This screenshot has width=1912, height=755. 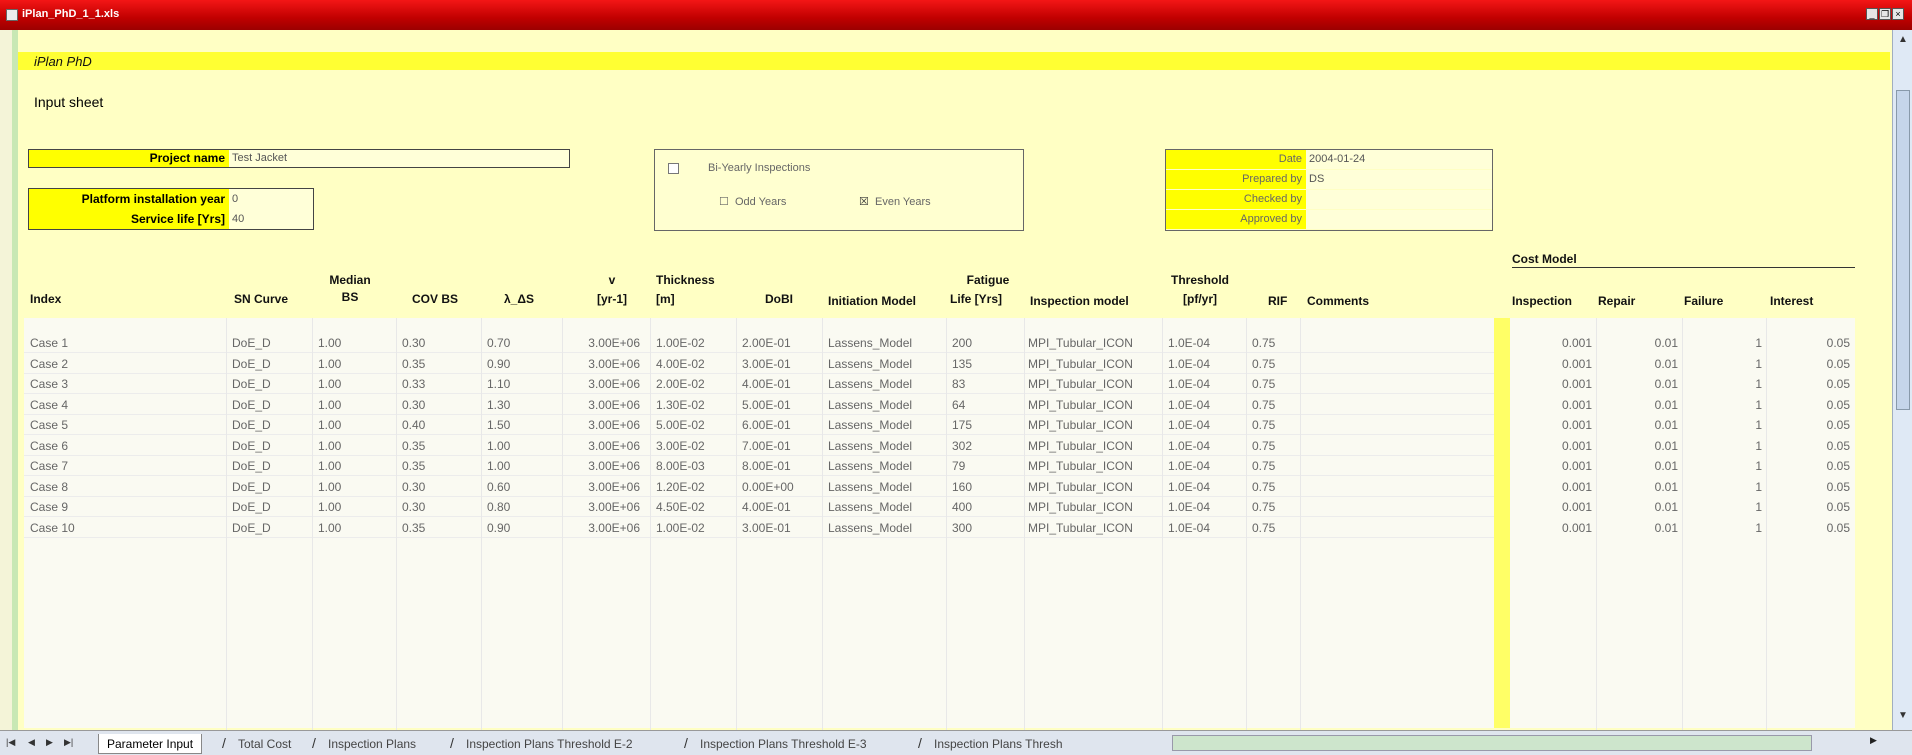 What do you see at coordinates (264, 744) in the screenshot?
I see `sheet-tab: Total Cost` at bounding box center [264, 744].